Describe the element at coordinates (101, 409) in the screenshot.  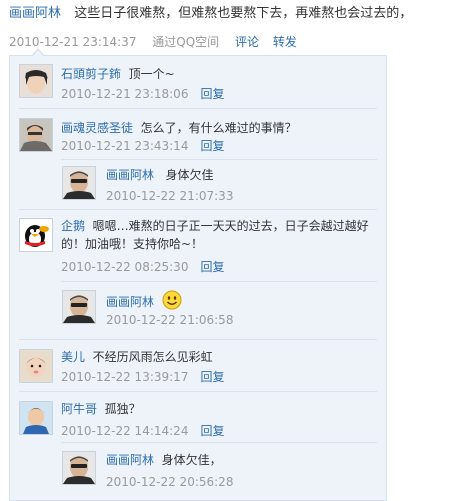
I see `comment-body: 阿牛哥 孤独？` at that location.